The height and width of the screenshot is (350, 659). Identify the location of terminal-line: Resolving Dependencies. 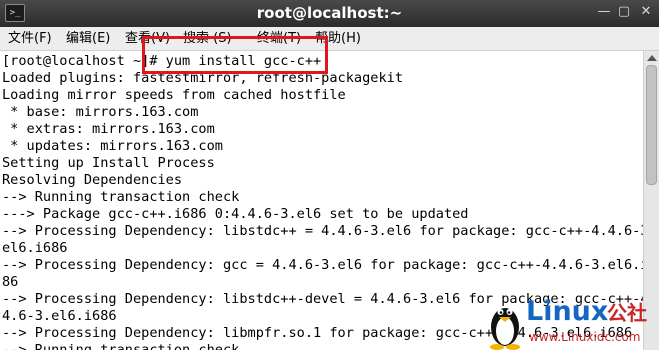
(92, 180).